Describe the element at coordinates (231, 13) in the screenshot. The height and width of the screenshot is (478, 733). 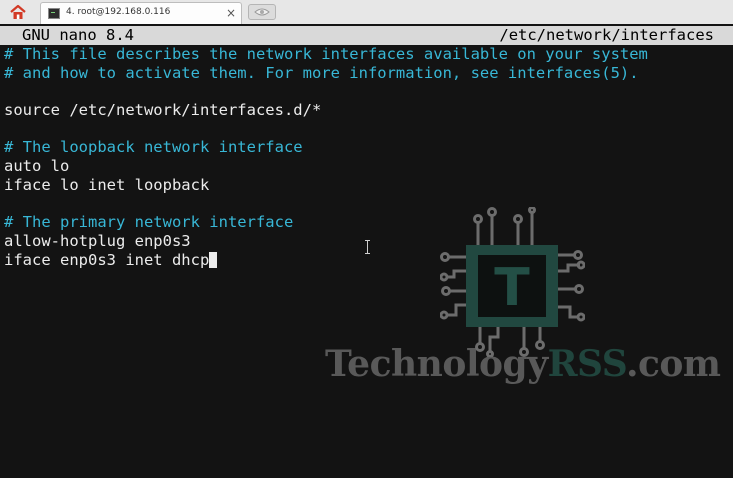
I see `close-icon: ×` at that location.